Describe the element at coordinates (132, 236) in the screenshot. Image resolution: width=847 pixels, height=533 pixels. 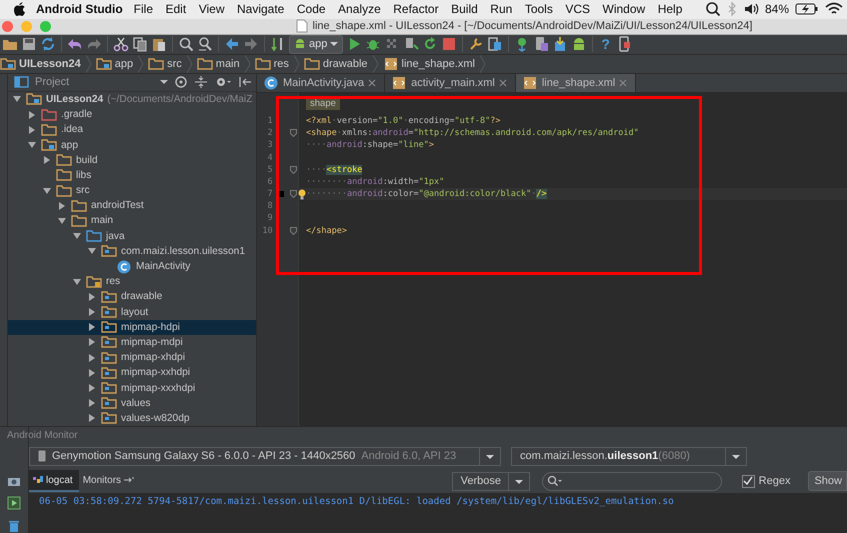
I see `tree-item: java` at that location.